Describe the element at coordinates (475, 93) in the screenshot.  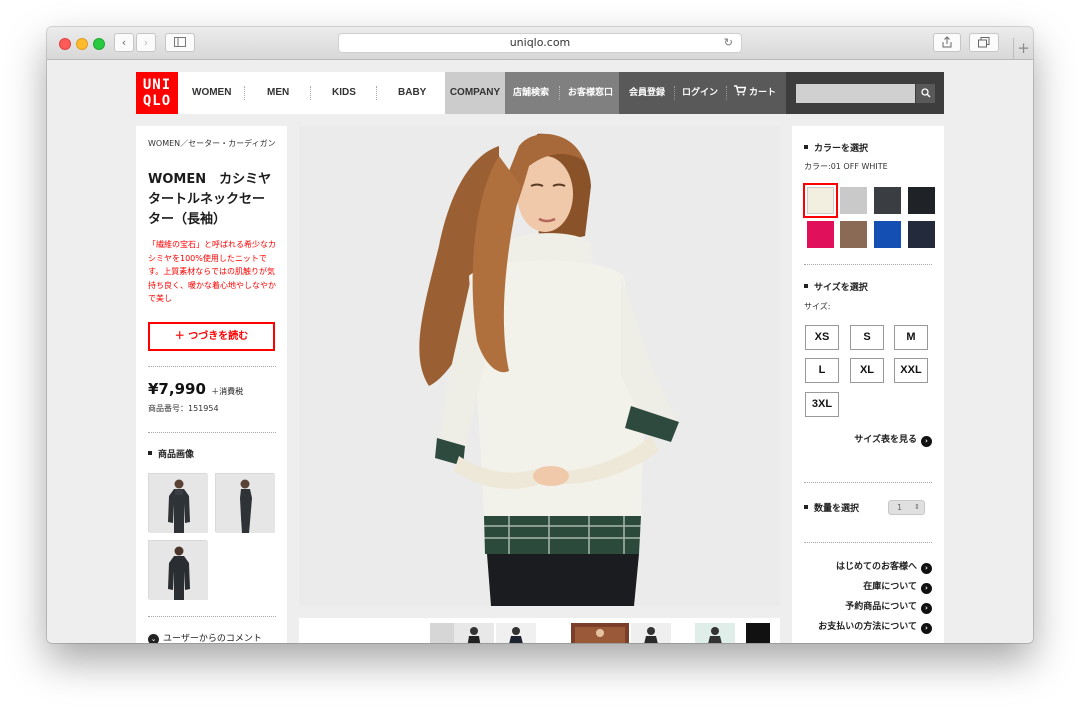
I see `nav-company: COMPANY` at that location.